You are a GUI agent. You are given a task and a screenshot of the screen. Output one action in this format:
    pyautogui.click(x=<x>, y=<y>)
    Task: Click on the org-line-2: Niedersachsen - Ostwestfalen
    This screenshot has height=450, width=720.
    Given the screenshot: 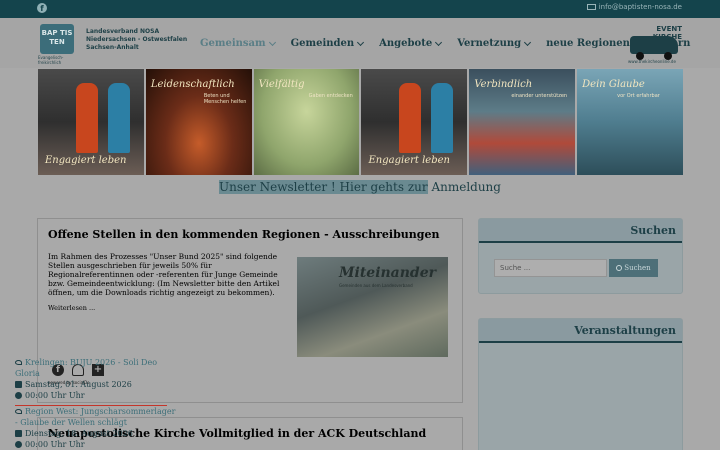 What is the action you would take?
    pyautogui.click(x=137, y=39)
    